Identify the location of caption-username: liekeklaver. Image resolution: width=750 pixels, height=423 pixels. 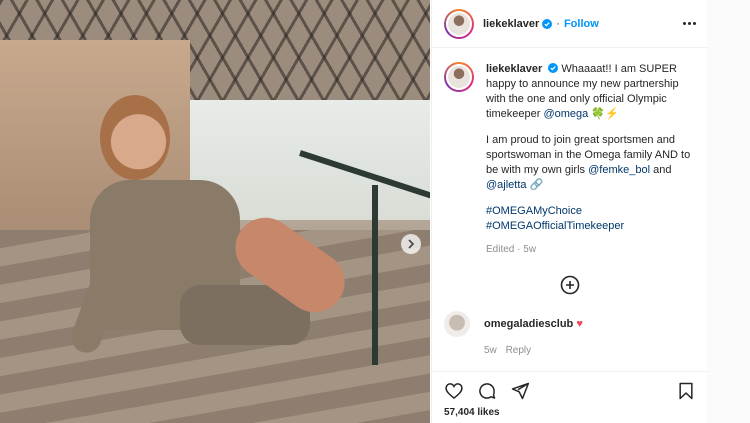
(514, 69).